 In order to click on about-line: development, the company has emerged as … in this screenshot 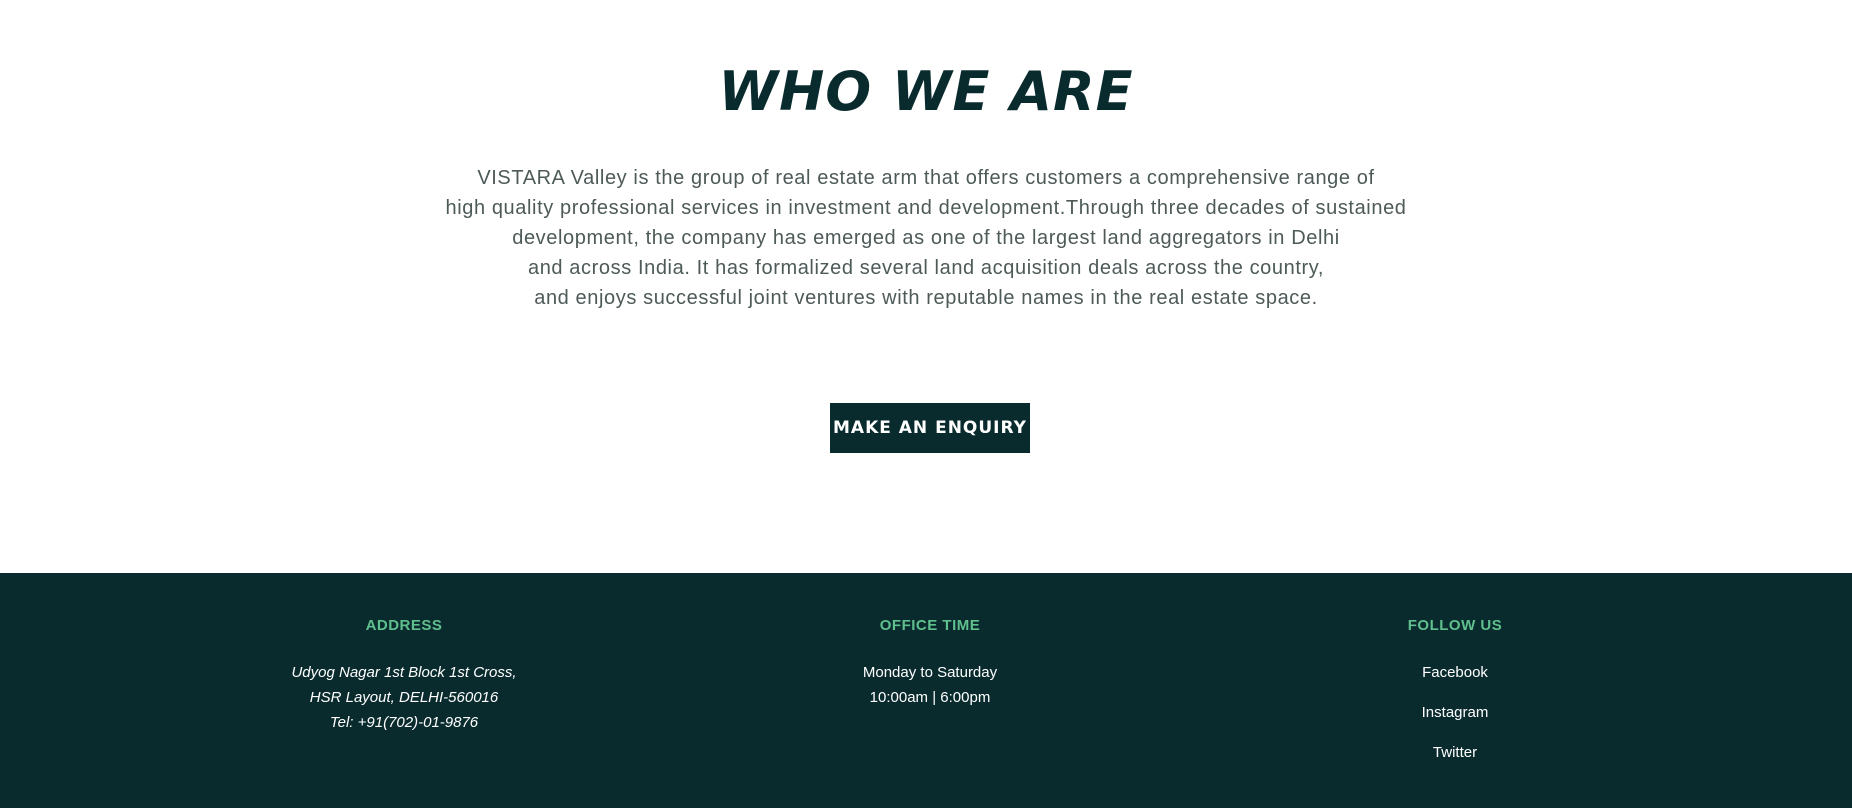, I will do `click(926, 238)`.